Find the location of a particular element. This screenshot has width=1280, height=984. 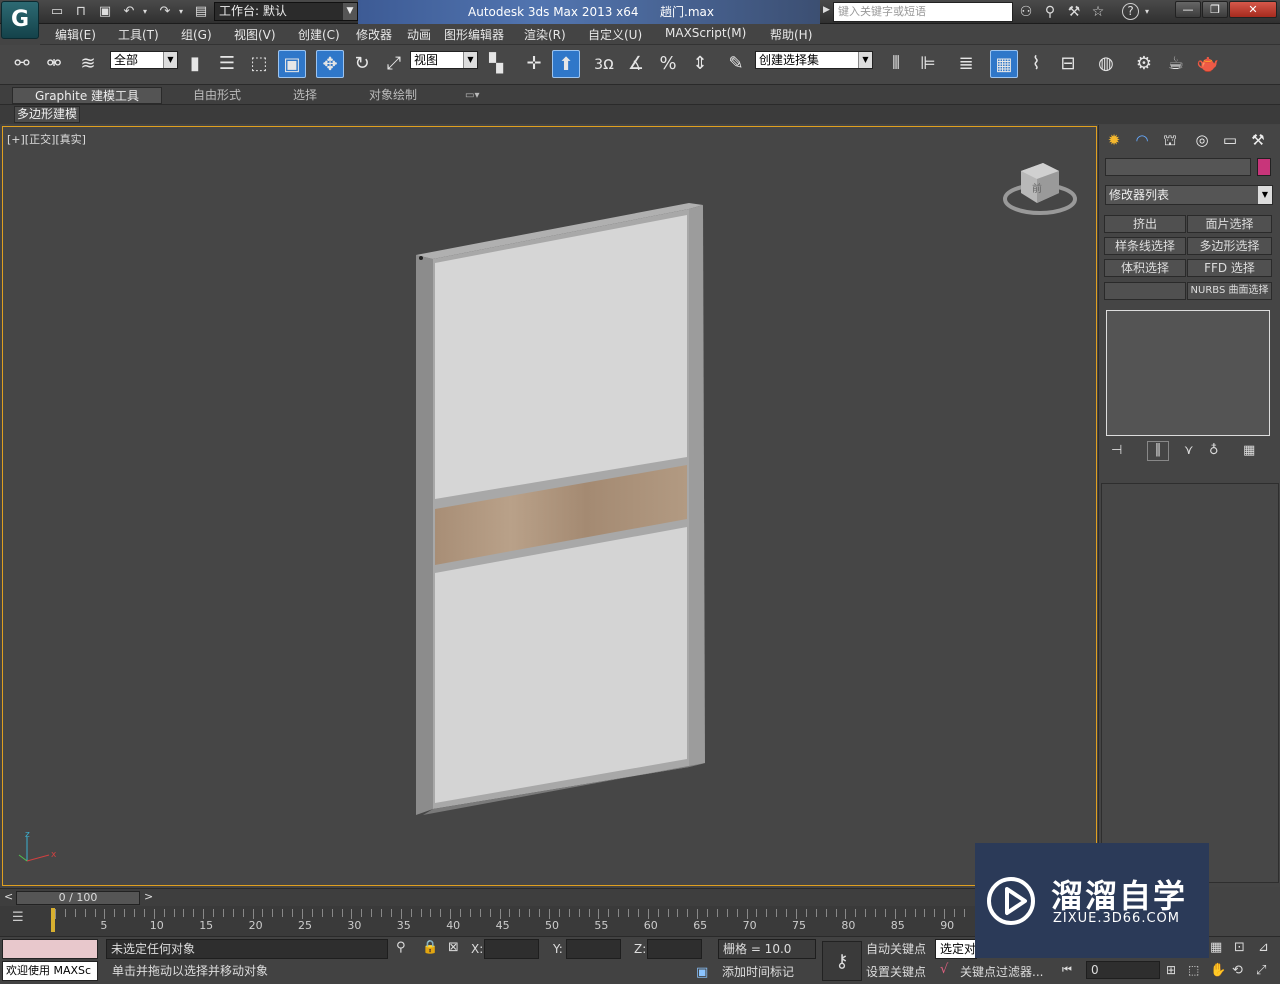

binoculars-icon: ⚇ is located at coordinates (1026, 12).